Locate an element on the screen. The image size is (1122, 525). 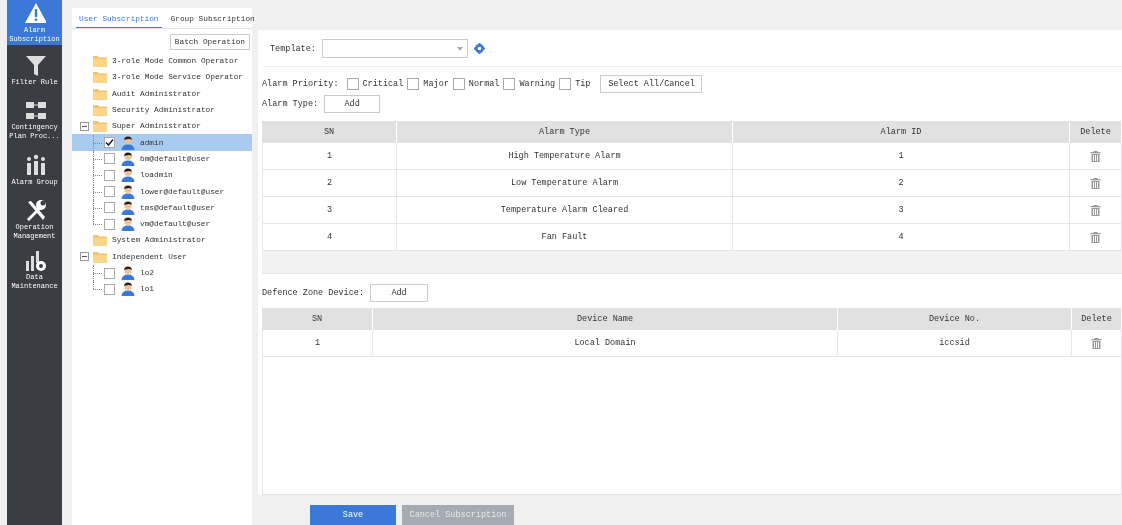
chart-gear-icon is located at coordinates (34, 260).